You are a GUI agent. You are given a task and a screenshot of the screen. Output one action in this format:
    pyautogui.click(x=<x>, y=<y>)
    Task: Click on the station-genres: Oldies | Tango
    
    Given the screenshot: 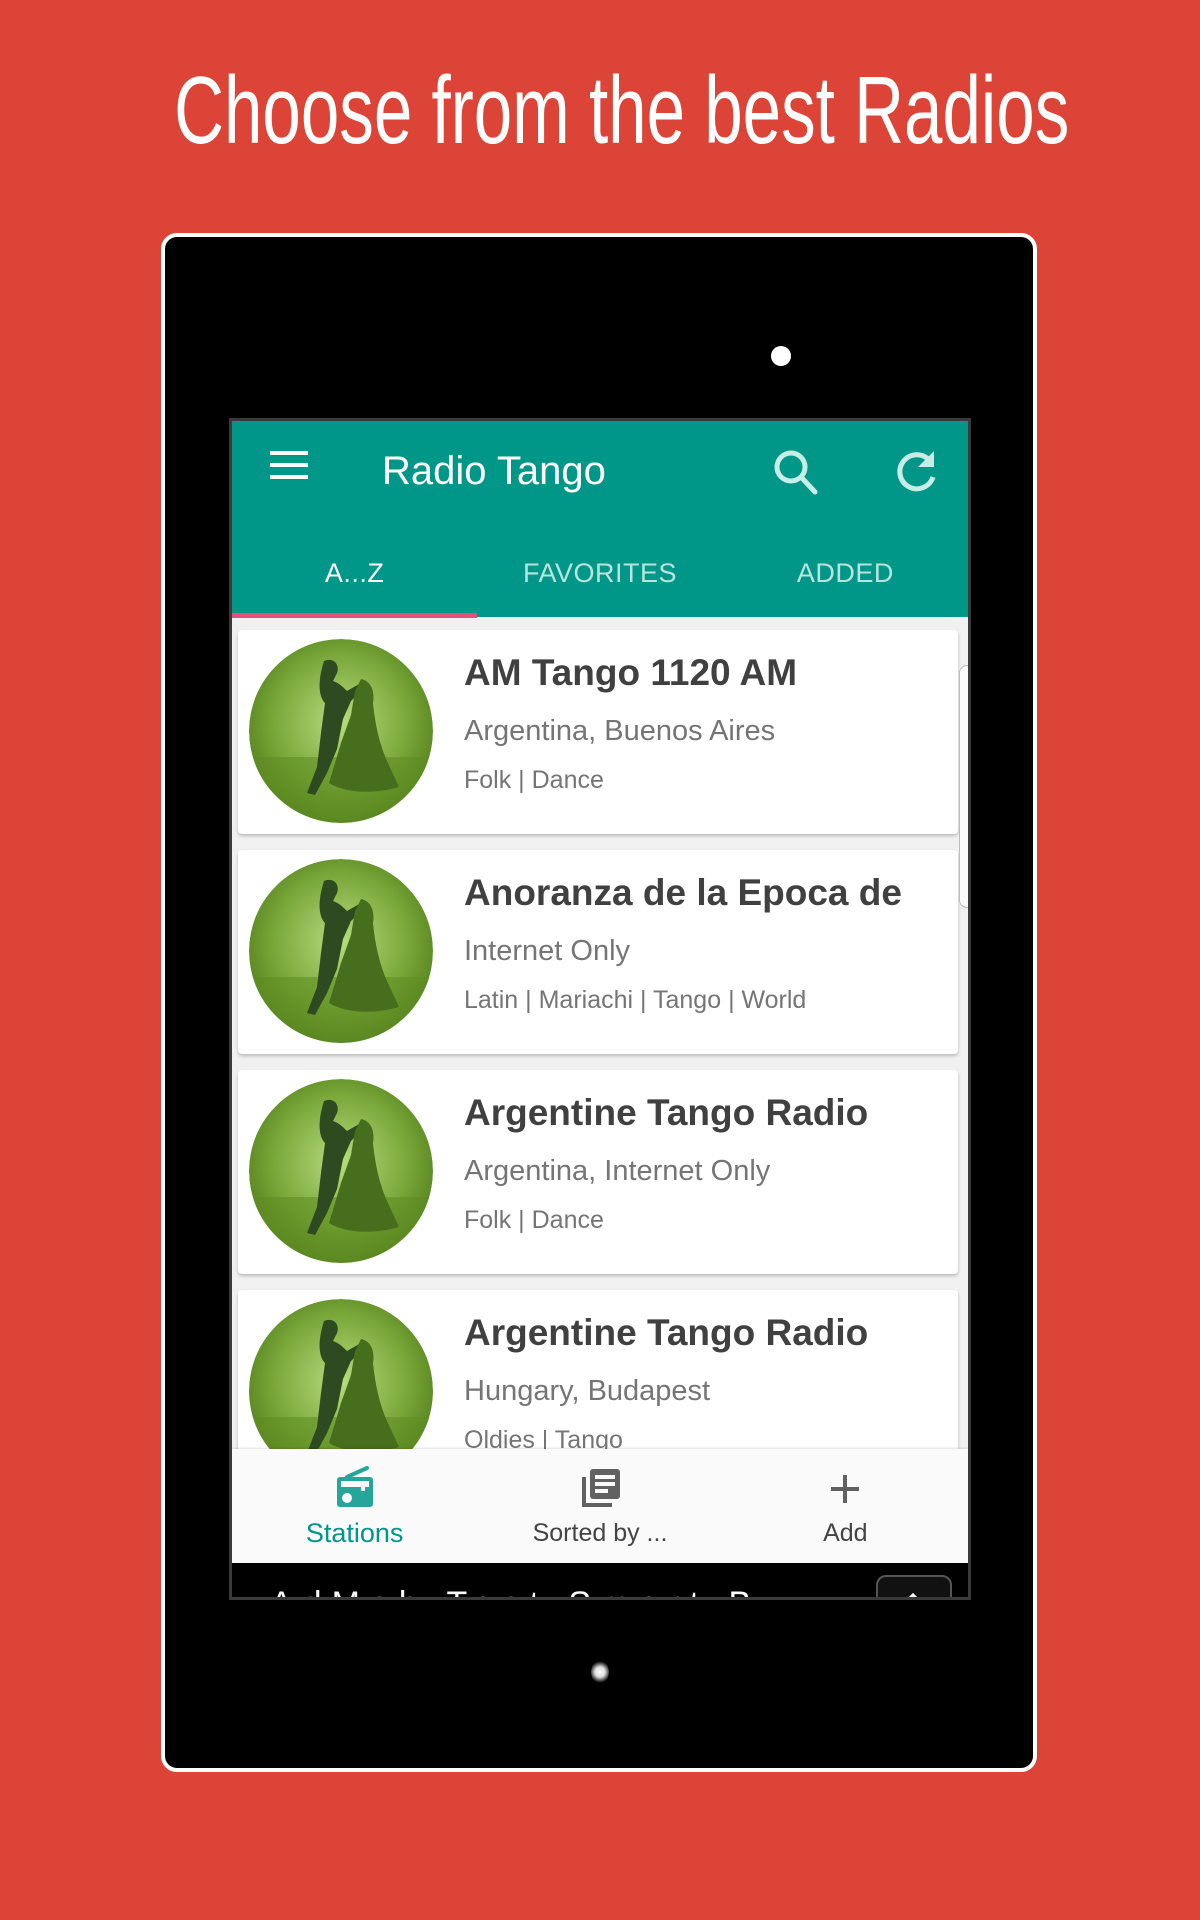 What is the action you would take?
    pyautogui.click(x=543, y=1438)
    